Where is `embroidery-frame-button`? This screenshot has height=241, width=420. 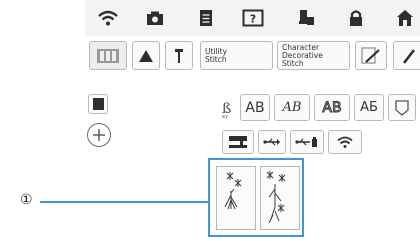 embroidery-frame-button is located at coordinates (108, 55).